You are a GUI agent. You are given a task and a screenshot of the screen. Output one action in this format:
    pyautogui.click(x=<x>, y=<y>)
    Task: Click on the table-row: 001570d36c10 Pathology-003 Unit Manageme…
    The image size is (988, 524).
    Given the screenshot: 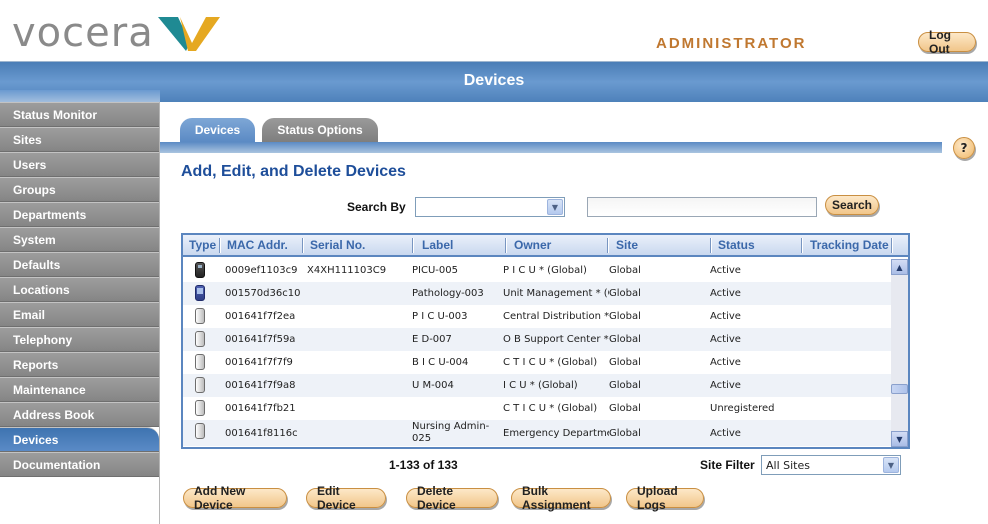 What is the action you would take?
    pyautogui.click(x=537, y=293)
    